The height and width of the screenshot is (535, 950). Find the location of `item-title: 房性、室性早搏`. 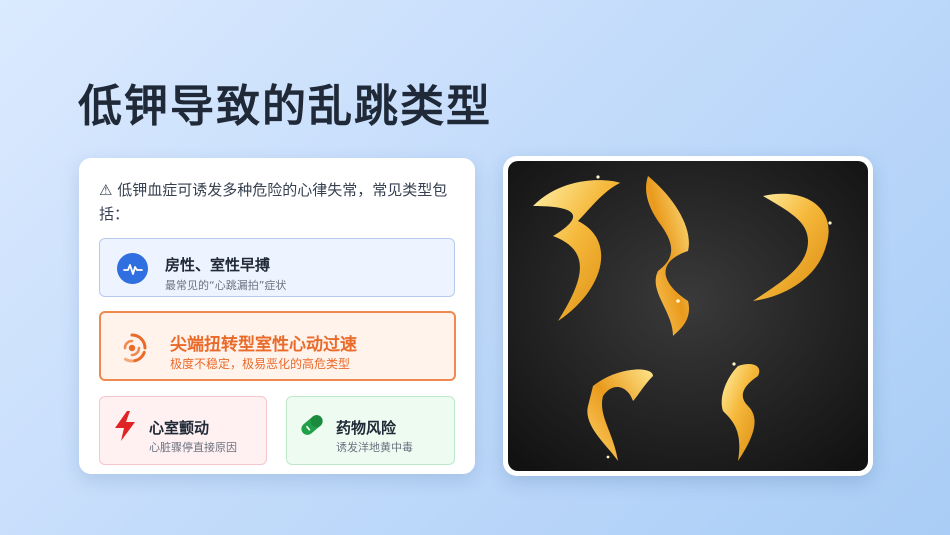

item-title: 房性、室性早搏 is located at coordinates (218, 265).